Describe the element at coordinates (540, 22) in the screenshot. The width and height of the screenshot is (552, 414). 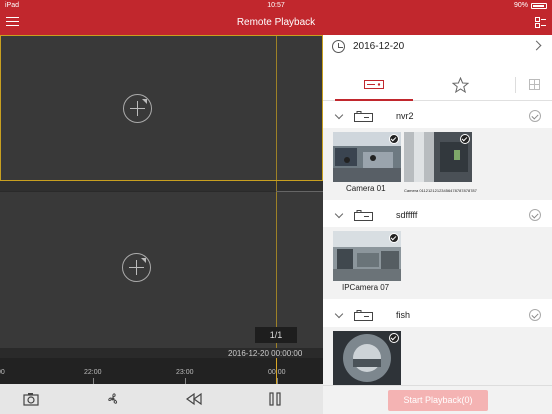
I see `channel-list-icon` at that location.